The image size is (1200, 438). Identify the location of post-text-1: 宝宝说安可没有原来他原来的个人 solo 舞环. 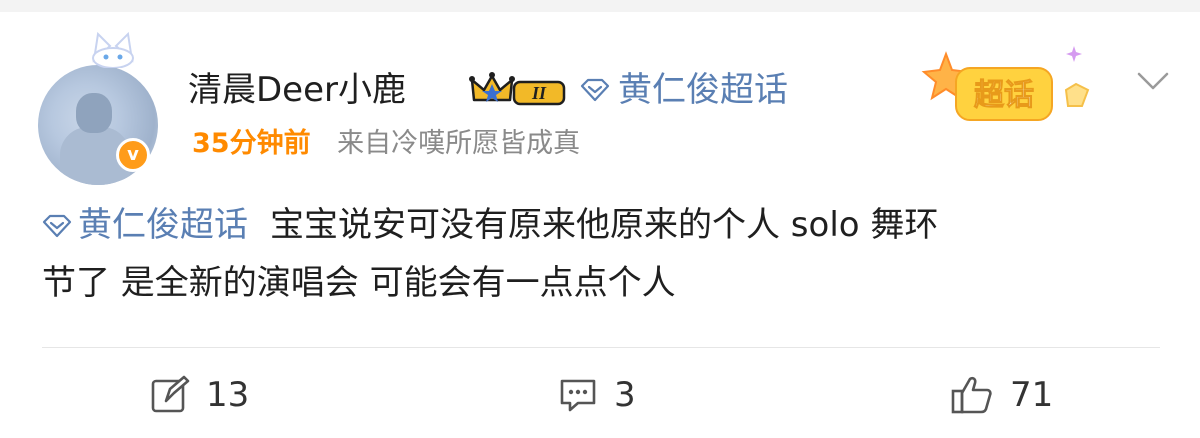
(604, 225).